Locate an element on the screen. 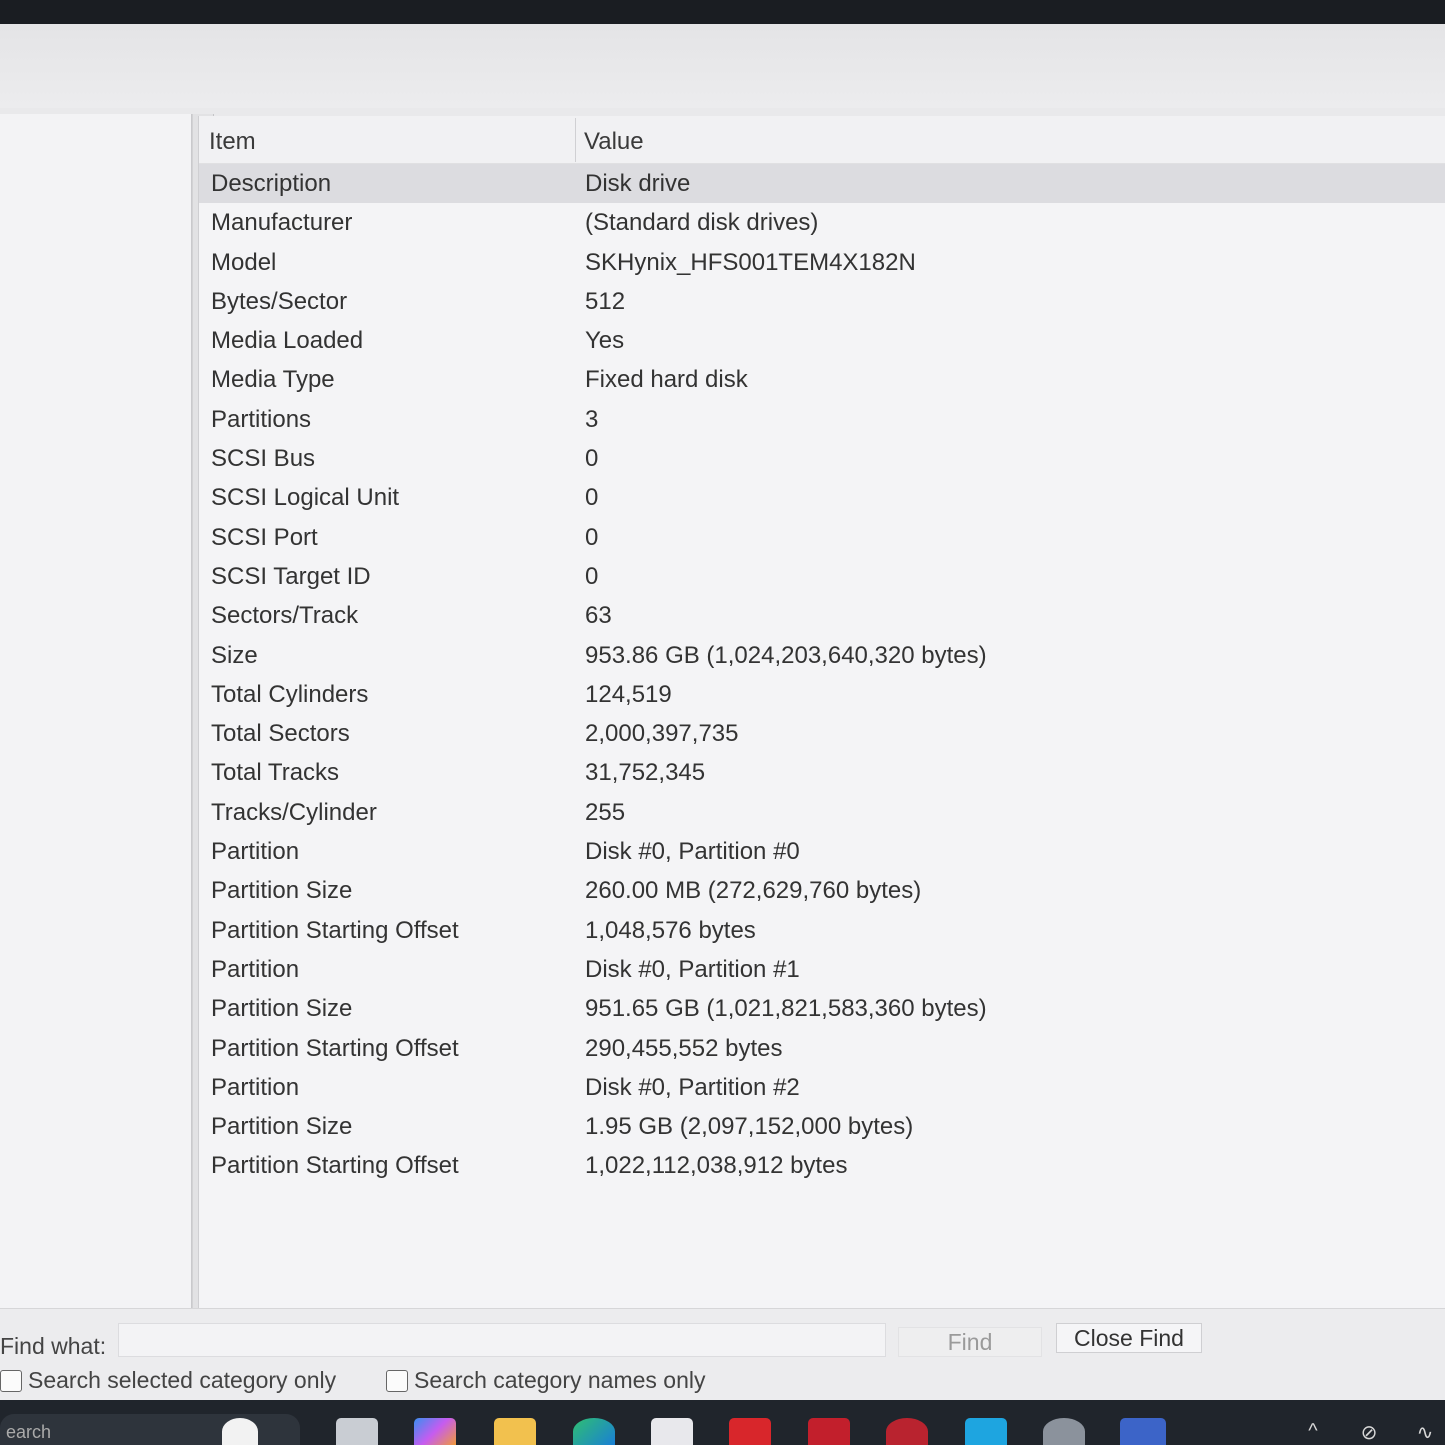 Image resolution: width=1445 pixels, height=1445 pixels. system-information-icon is located at coordinates (1143, 1431).